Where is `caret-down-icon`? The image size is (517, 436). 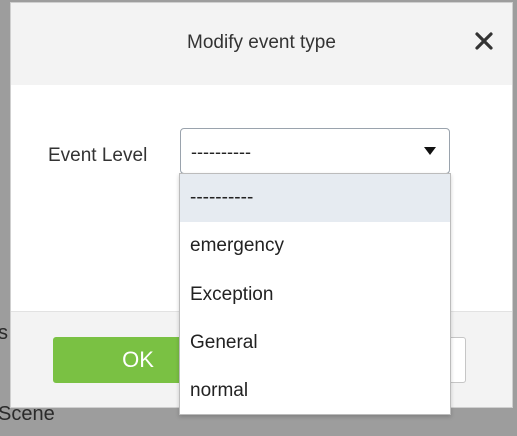 caret-down-icon is located at coordinates (430, 151).